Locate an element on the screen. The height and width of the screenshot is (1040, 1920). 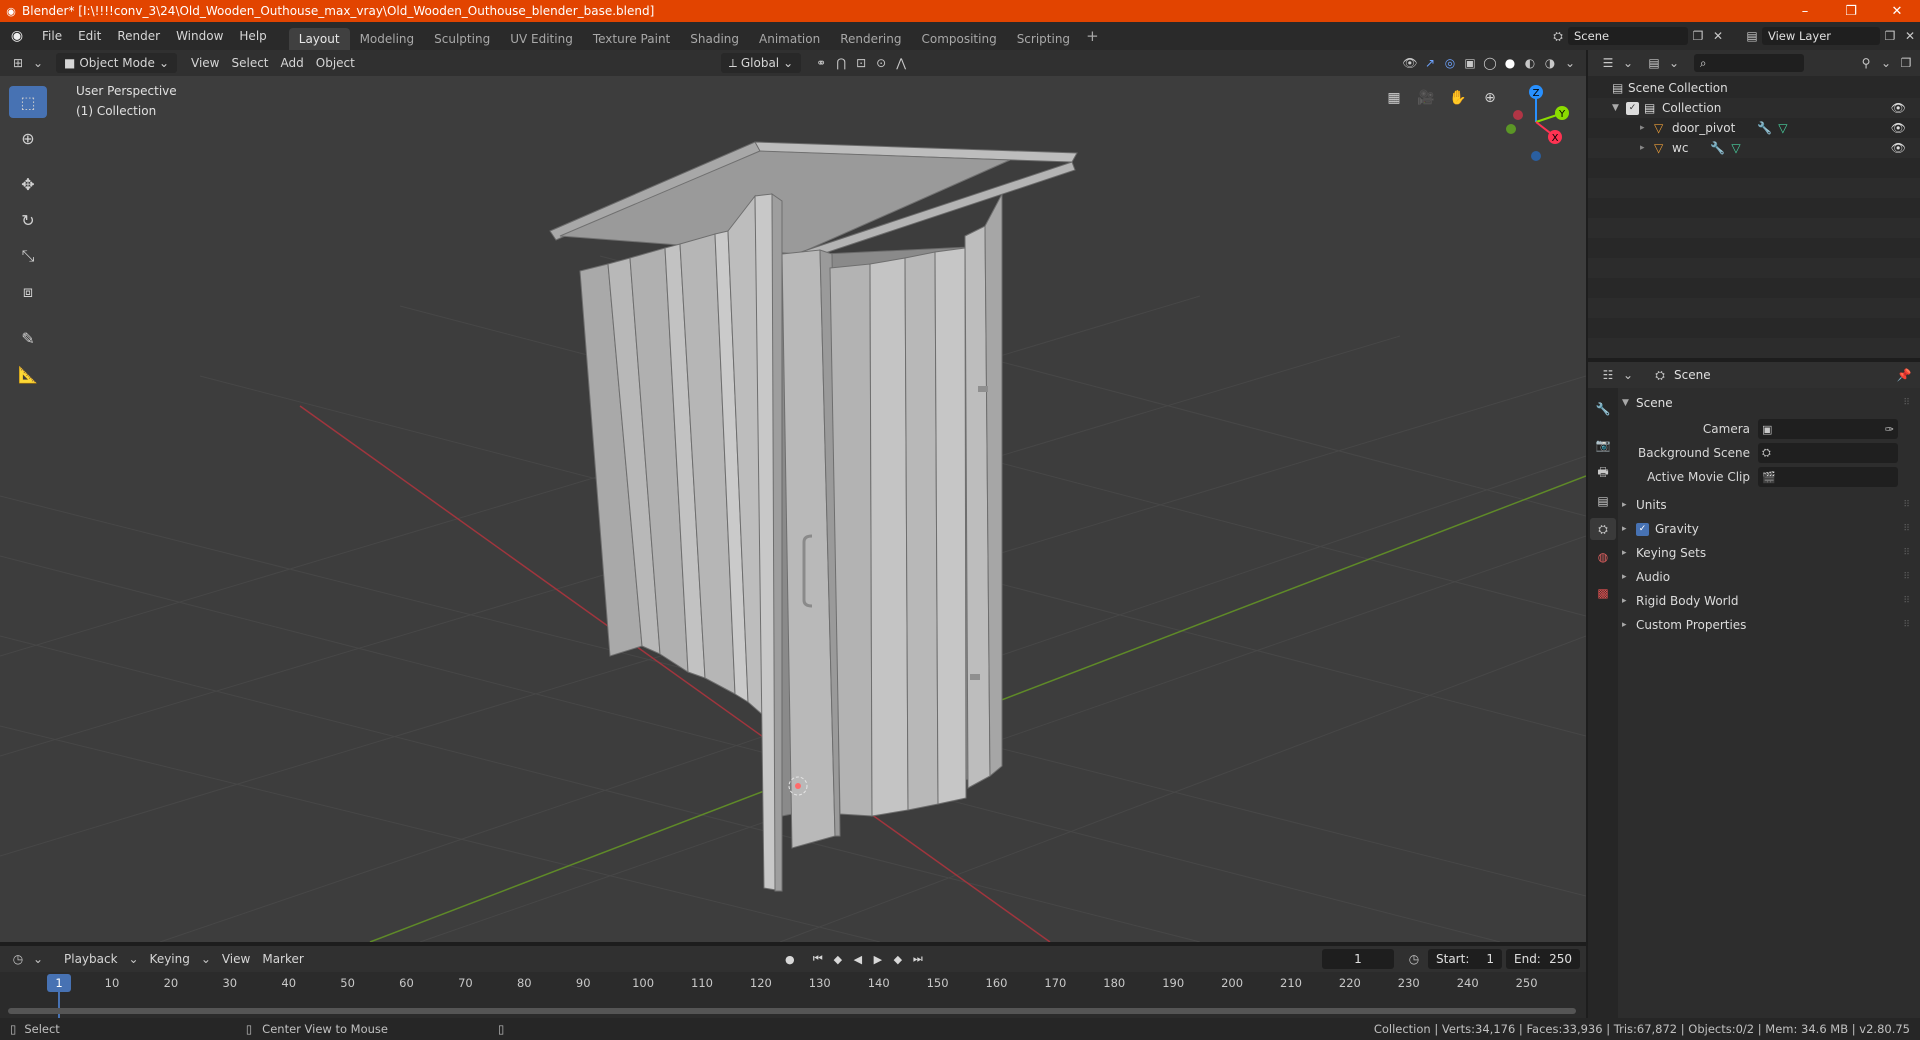
camera-view-icon: 🎥 is located at coordinates (1426, 98).